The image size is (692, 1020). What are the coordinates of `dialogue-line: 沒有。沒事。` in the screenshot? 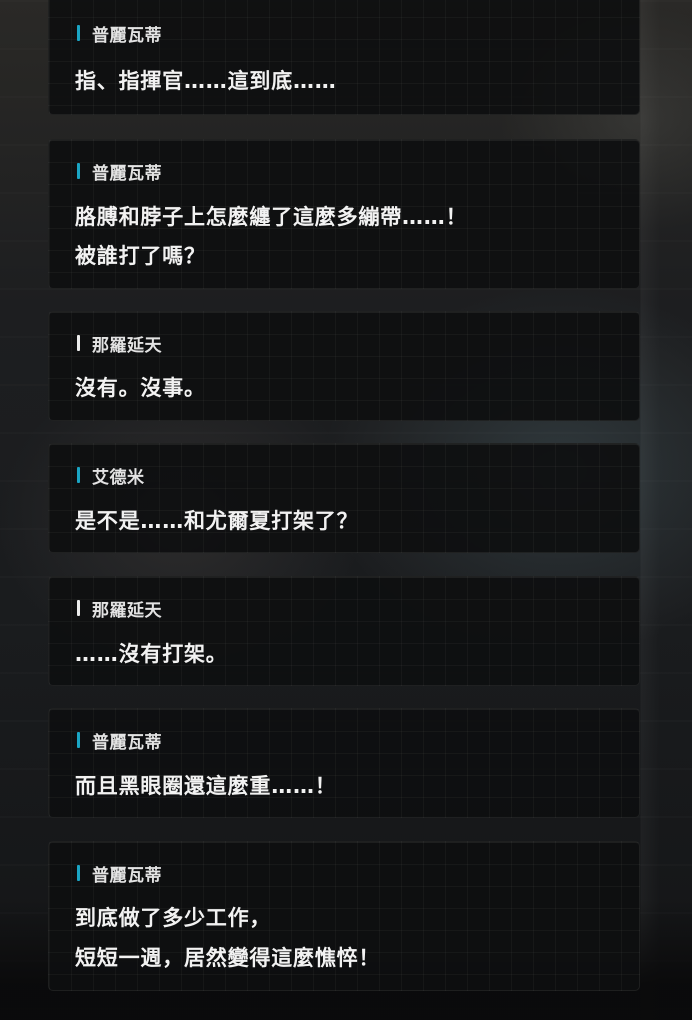 It's located at (140, 388).